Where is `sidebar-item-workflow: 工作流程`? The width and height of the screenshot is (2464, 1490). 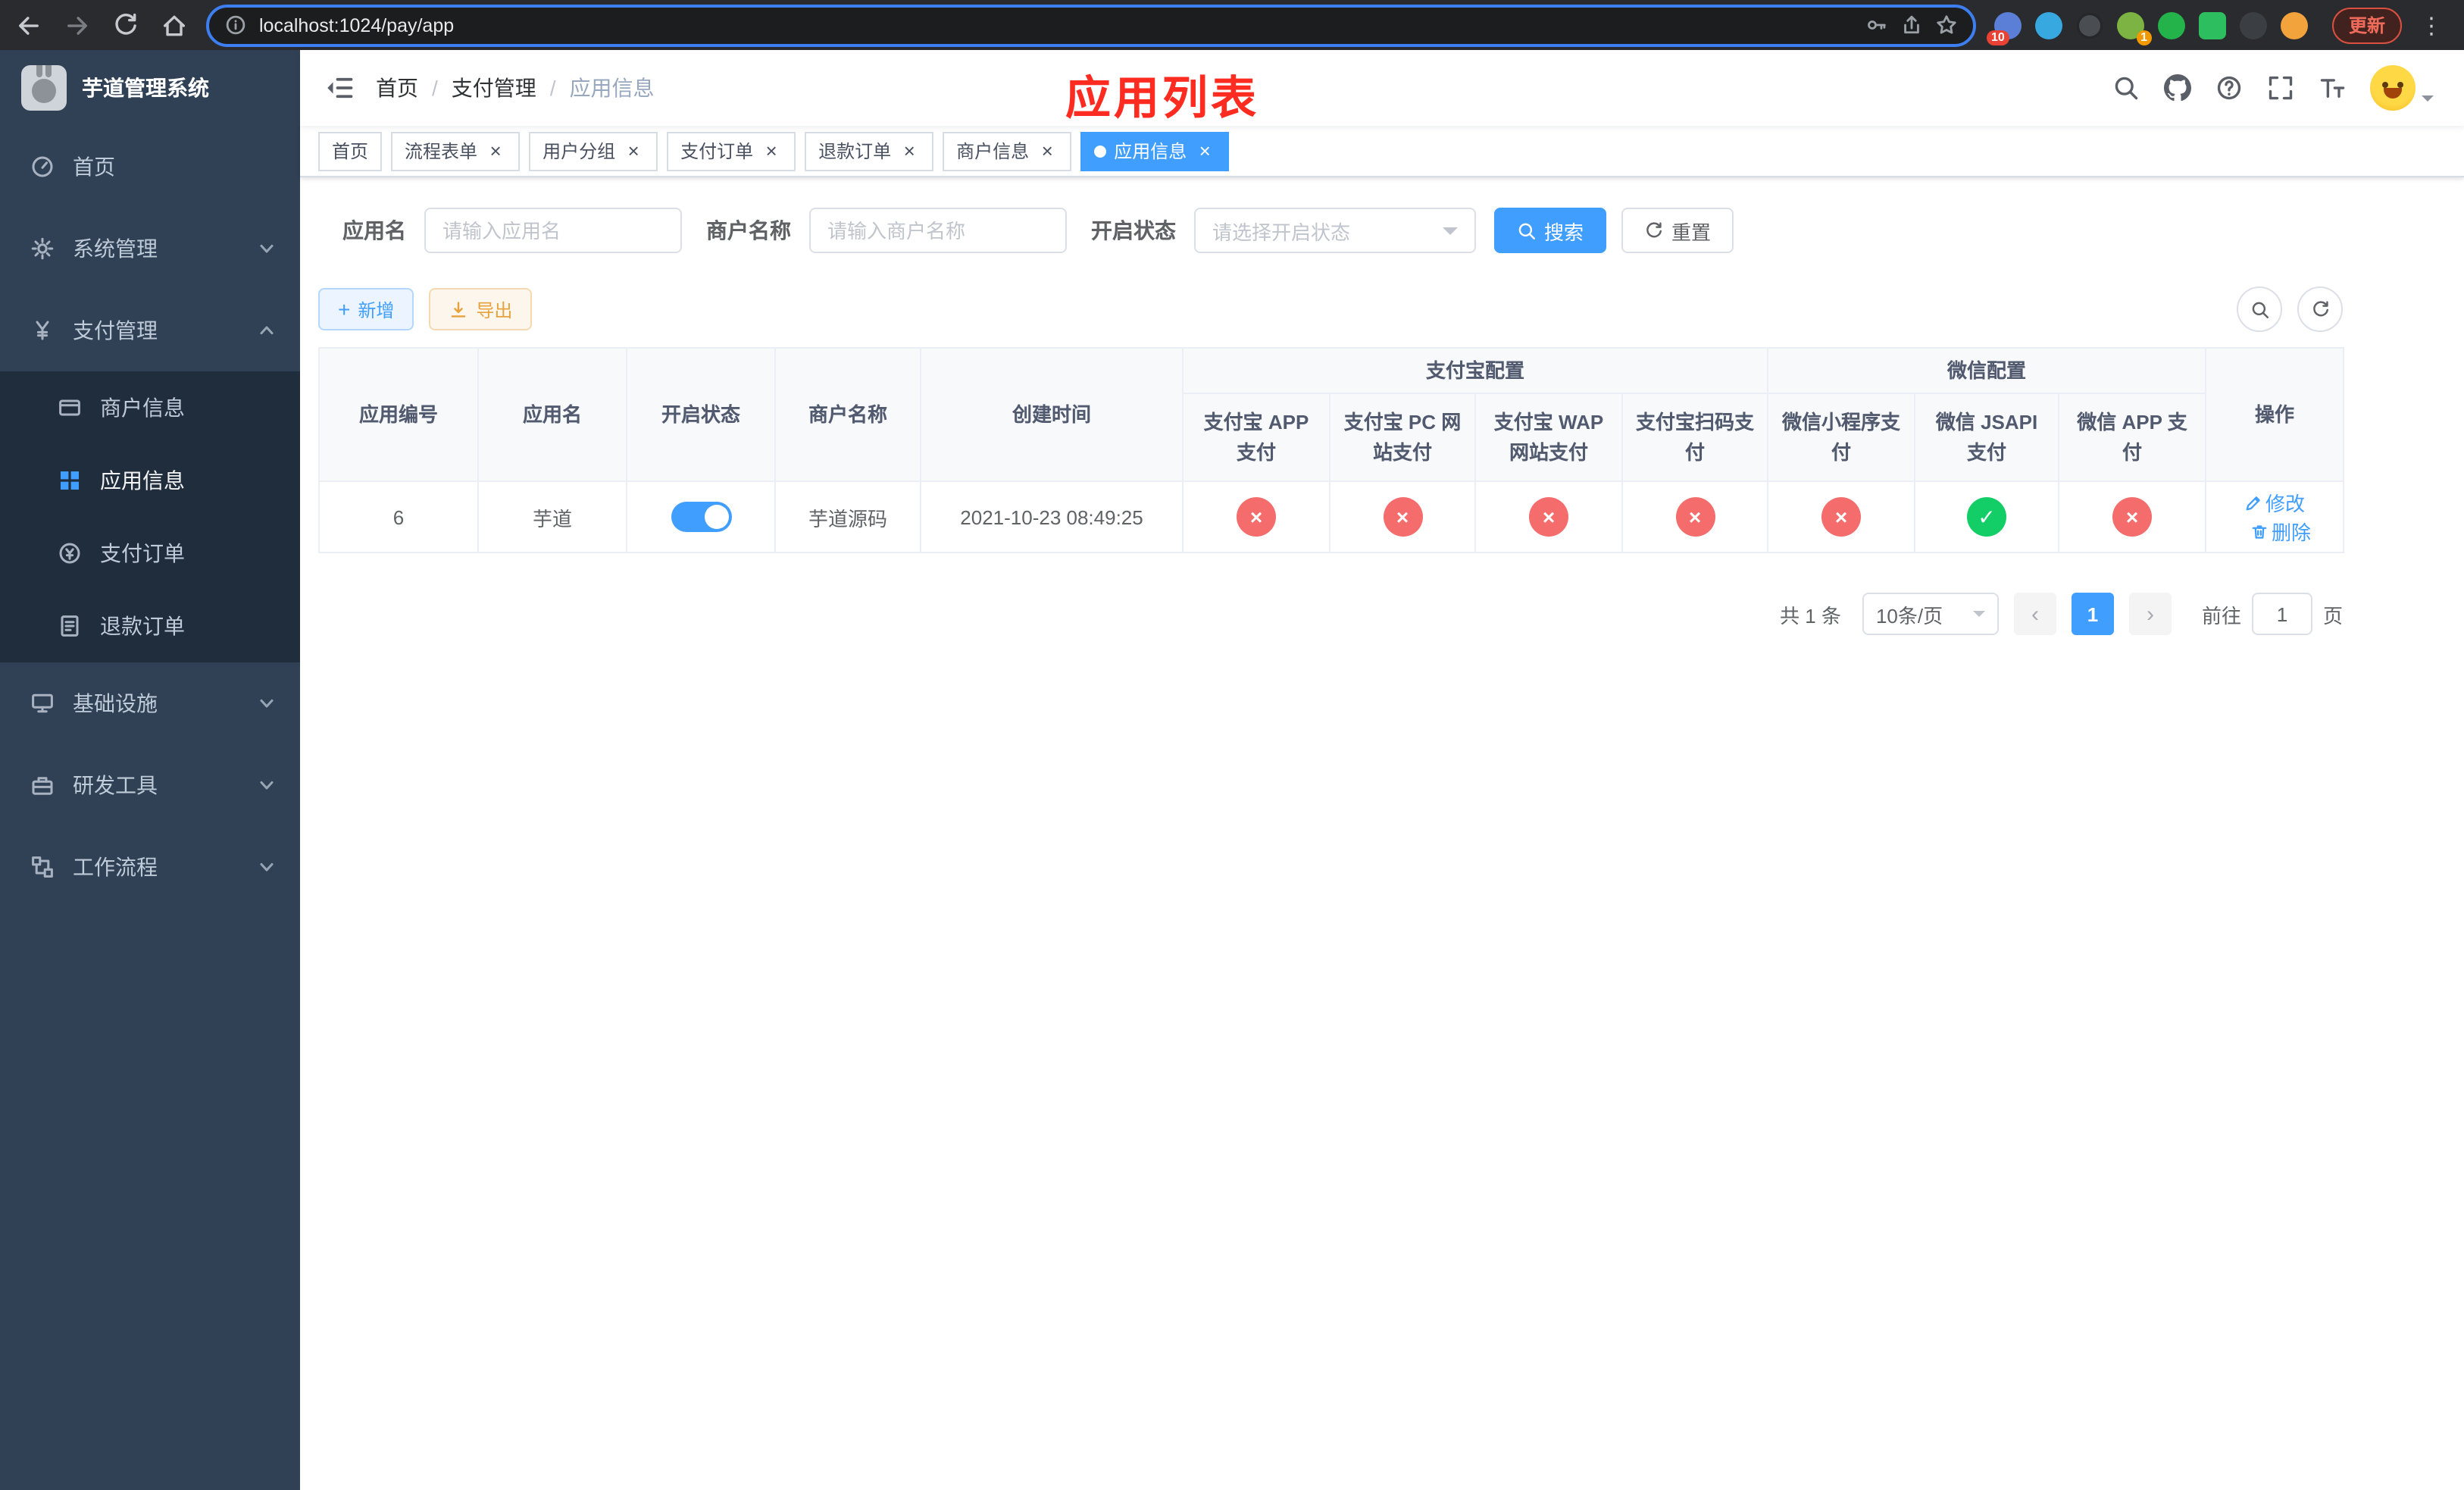 sidebar-item-workflow: 工作流程 is located at coordinates (150, 867).